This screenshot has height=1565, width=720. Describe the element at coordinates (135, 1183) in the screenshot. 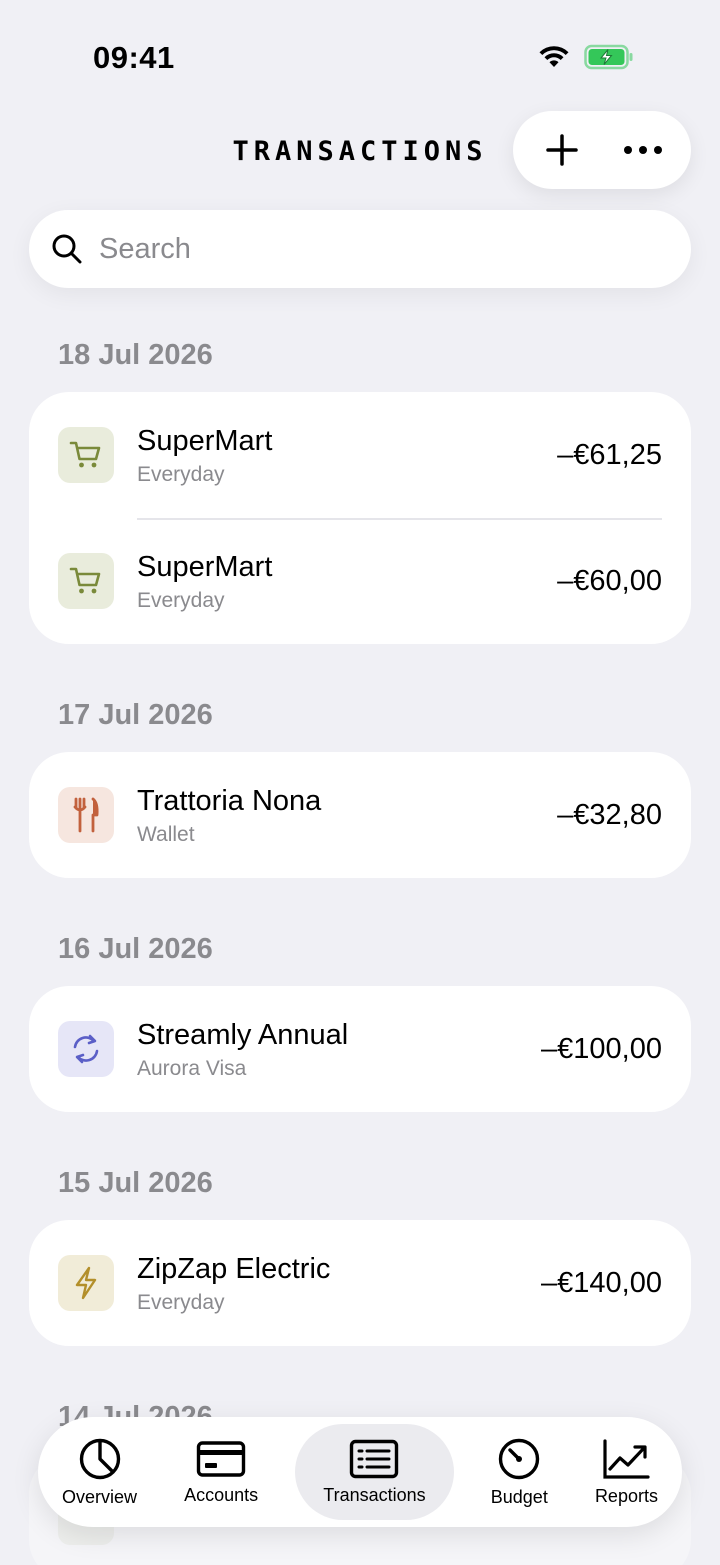

I see `date-header: 15 Jul 2026` at that location.